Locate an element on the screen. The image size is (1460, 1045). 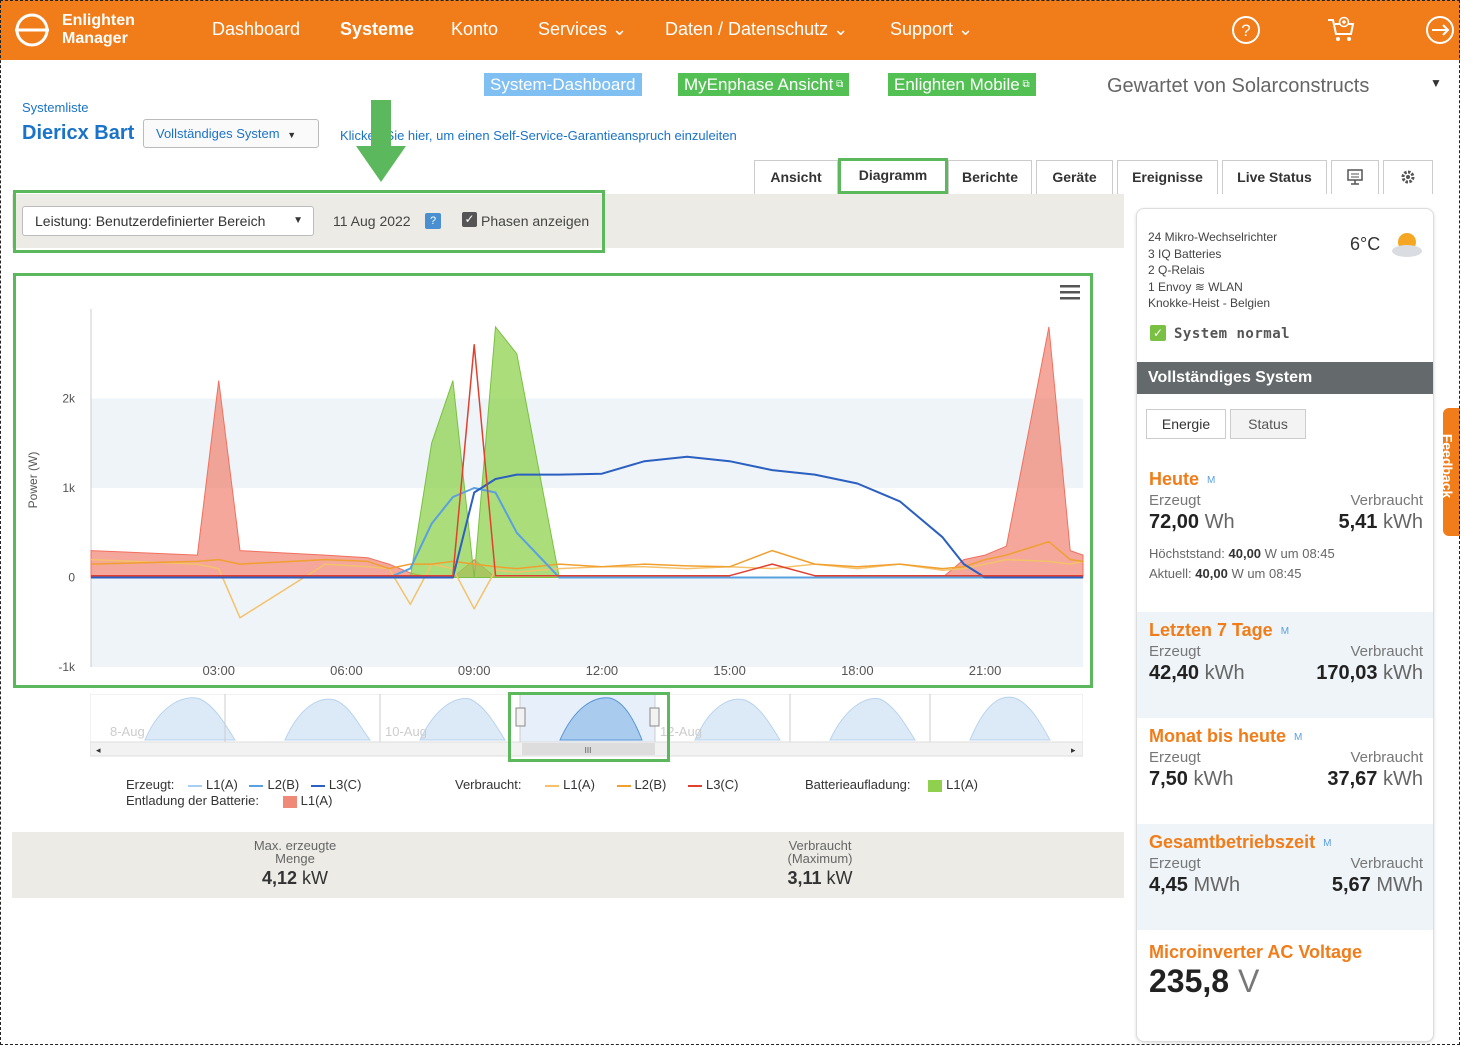
legend-battery-discharge: Entladung der Batterie: L1(A) is located at coordinates (229, 800).